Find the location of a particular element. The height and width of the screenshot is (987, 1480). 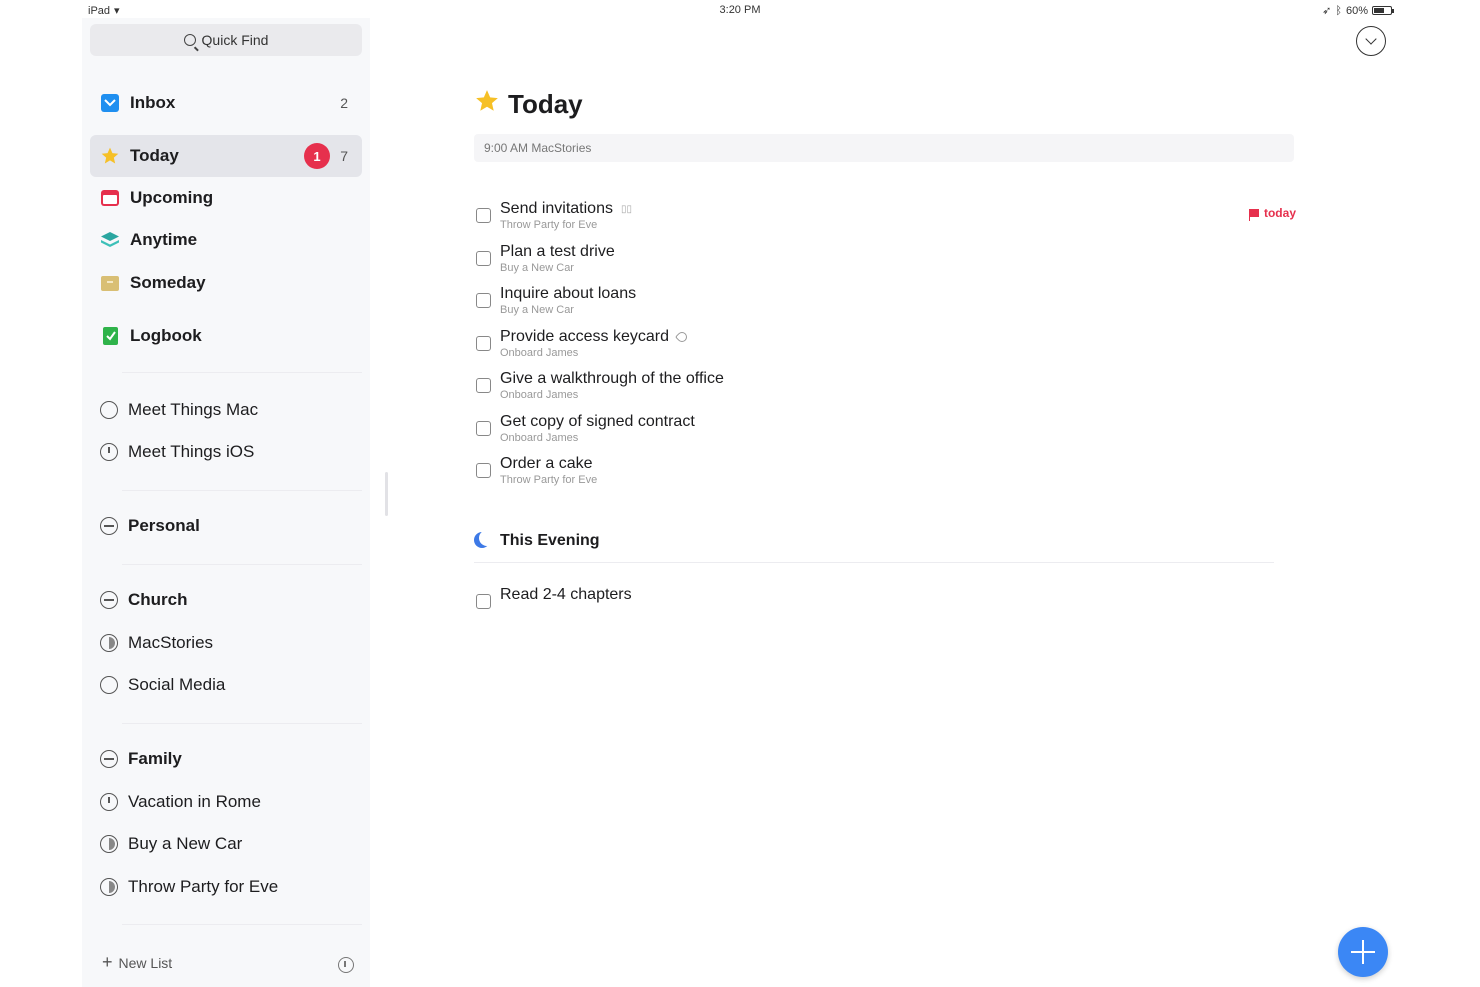

sidebar-item-project: Throw Party for Eve is located at coordinates (226, 887).